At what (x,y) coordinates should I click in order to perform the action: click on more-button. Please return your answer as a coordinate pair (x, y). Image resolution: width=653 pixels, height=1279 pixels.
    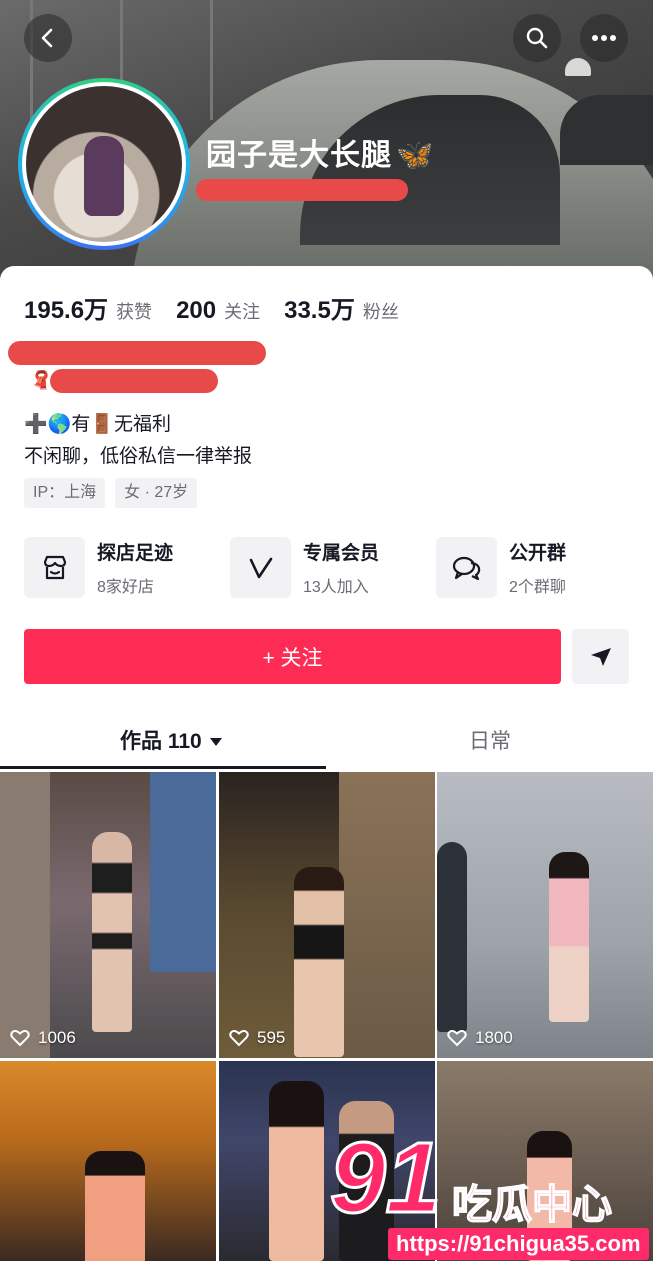
    Looking at the image, I should click on (604, 38).